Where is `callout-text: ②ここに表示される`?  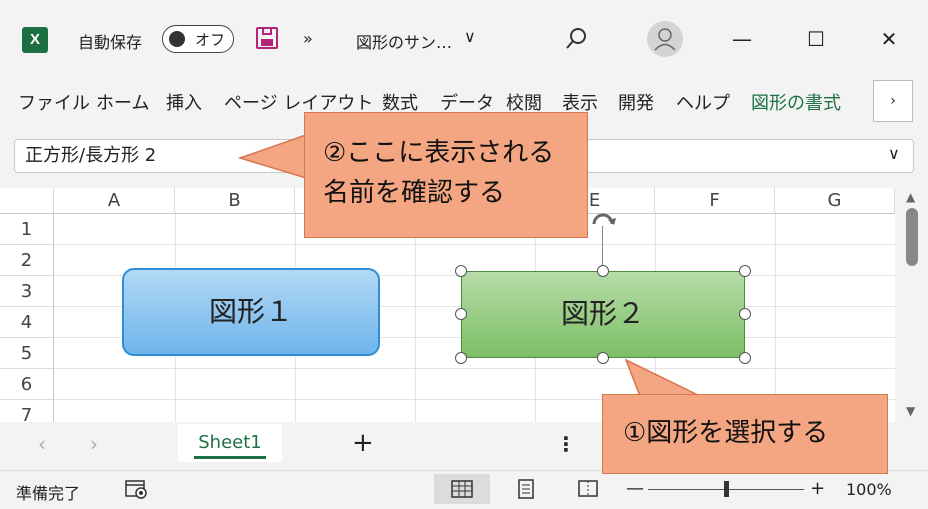 callout-text: ②ここに表示される is located at coordinates (439, 153).